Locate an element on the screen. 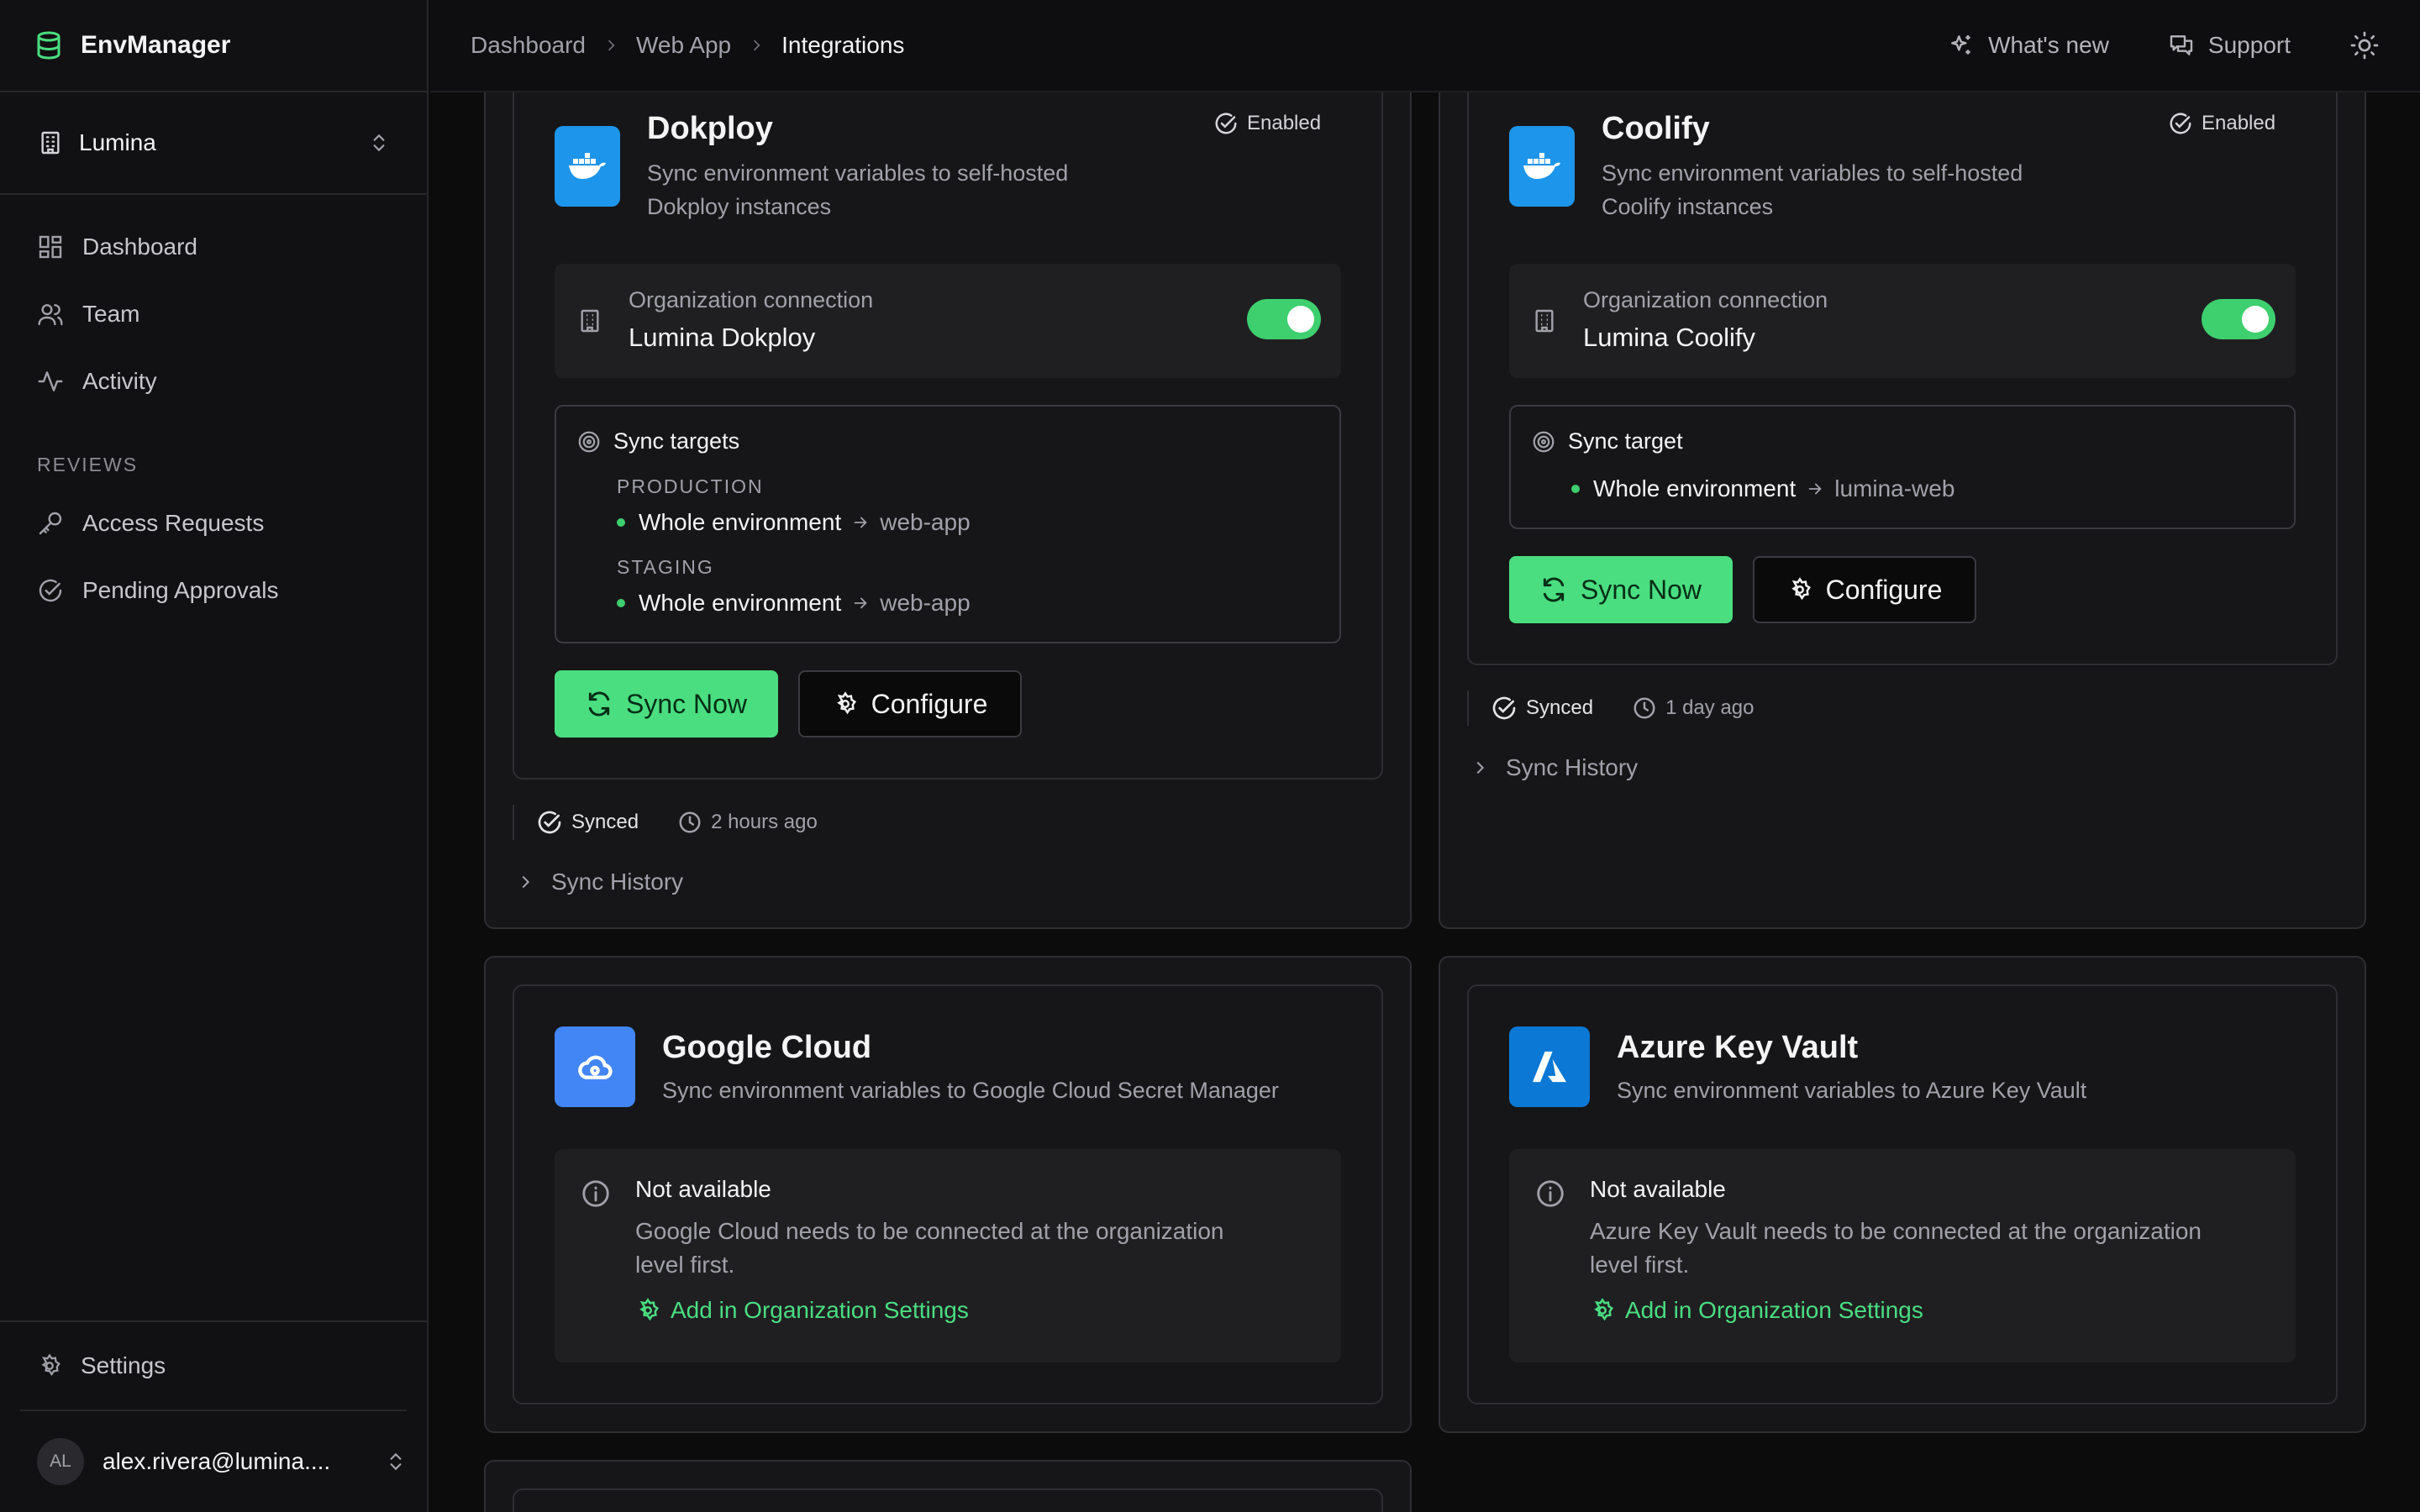  conn-name: Lumina Dokploy is located at coordinates (722, 337).